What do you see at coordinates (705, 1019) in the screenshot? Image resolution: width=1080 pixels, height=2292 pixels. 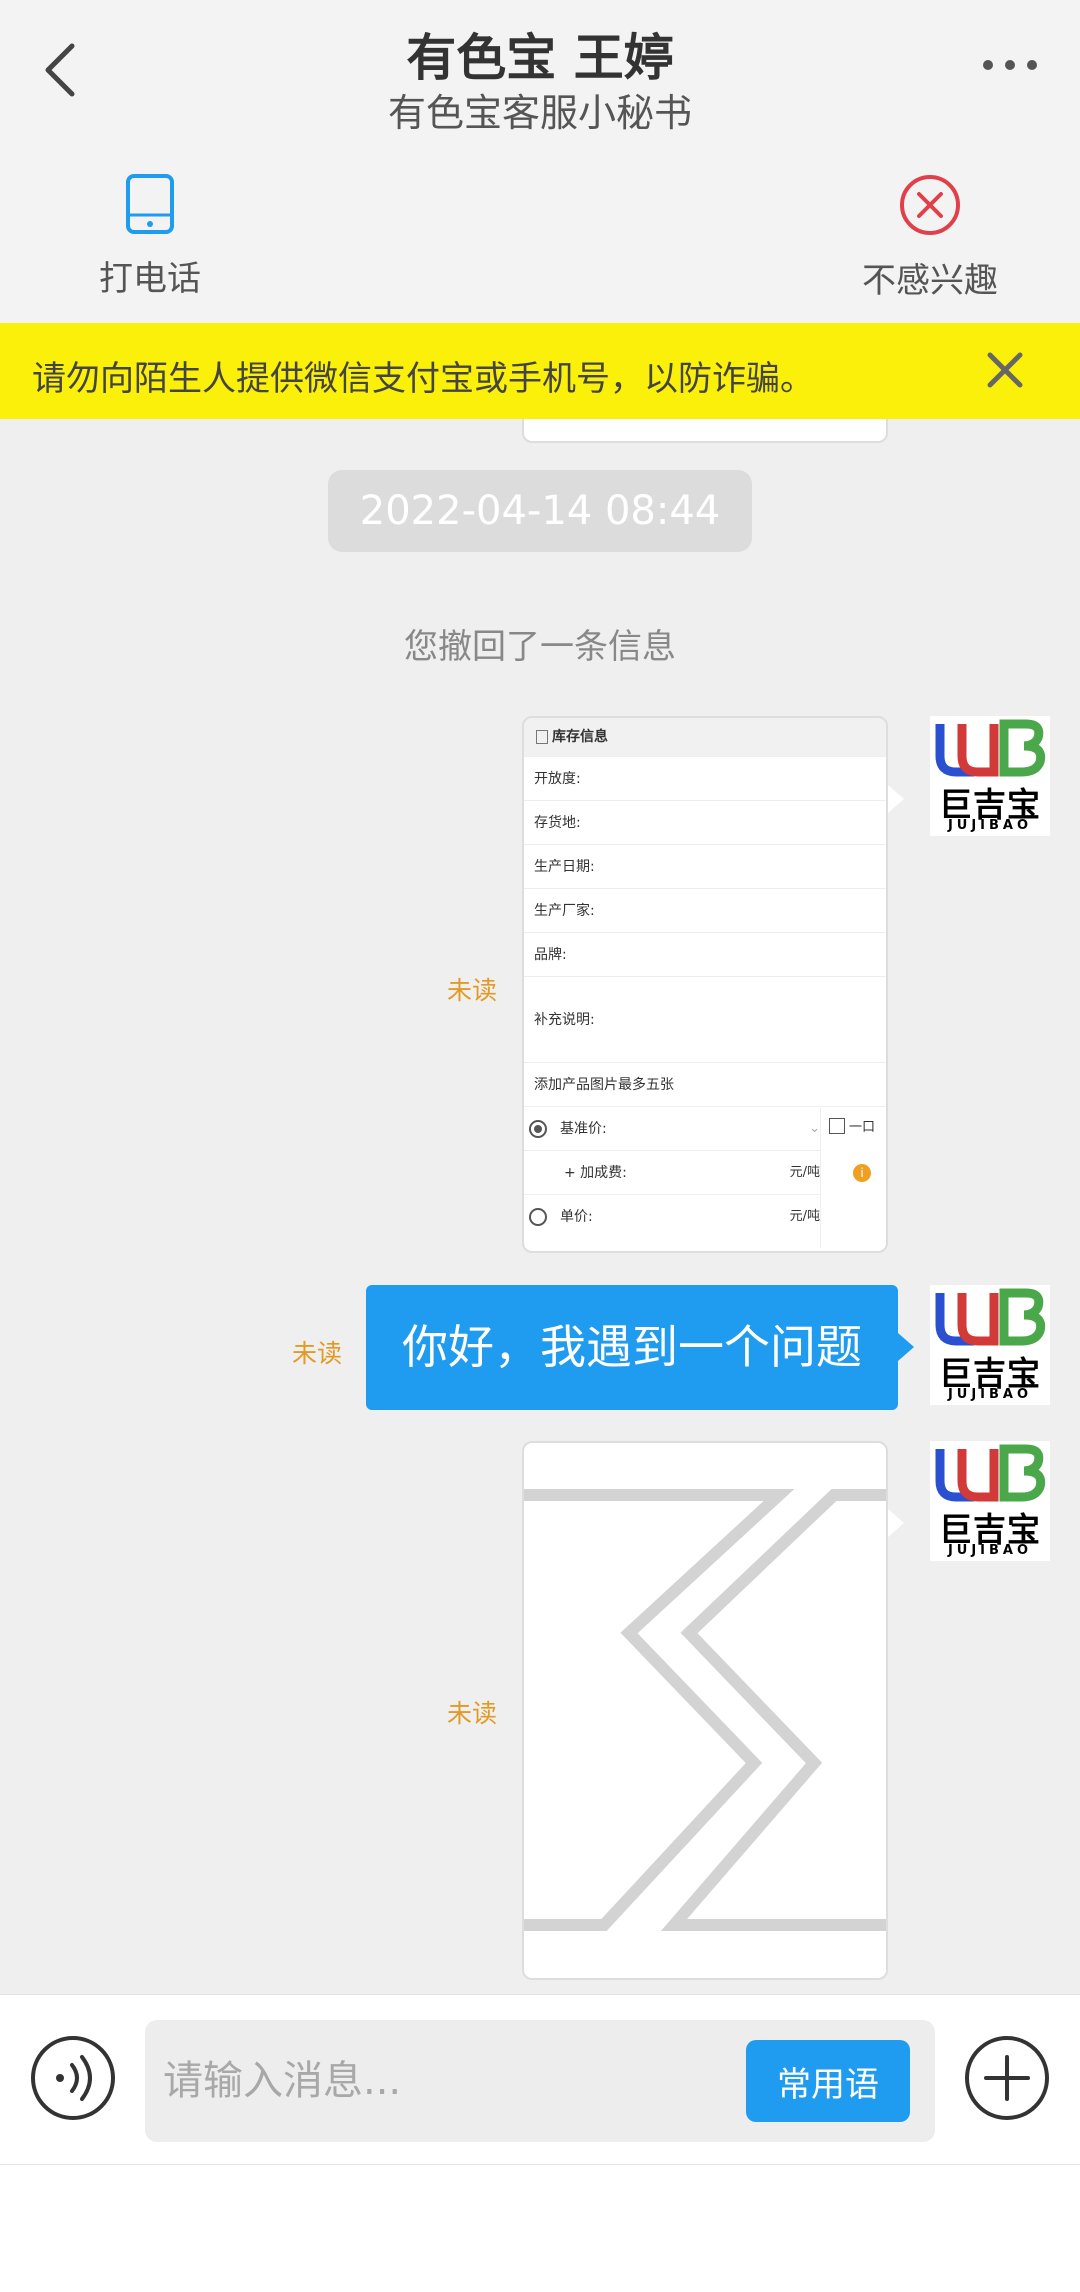 I see `inventory-note-row: 补充说明:` at bounding box center [705, 1019].